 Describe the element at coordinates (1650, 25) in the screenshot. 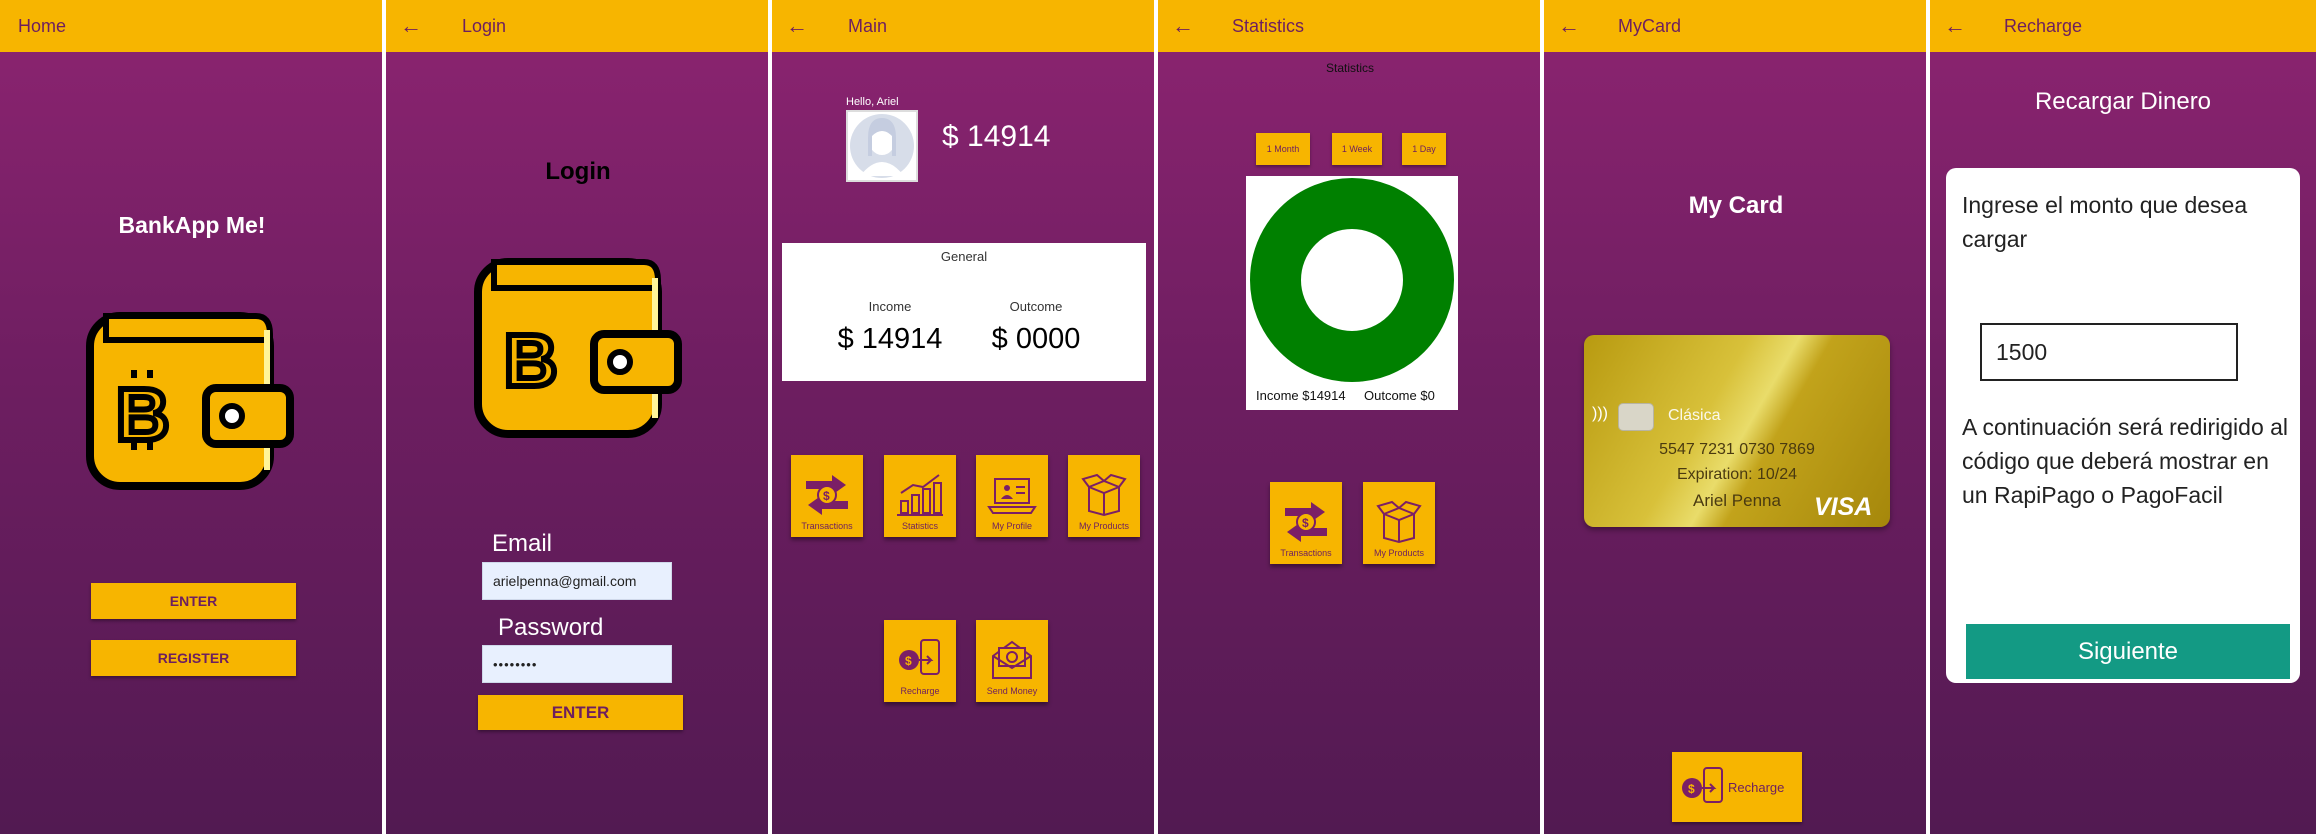

I see `app-bar-title: MyCard` at that location.